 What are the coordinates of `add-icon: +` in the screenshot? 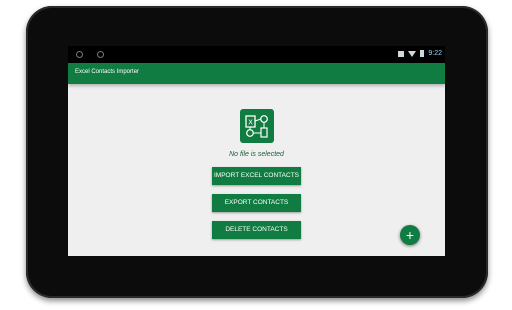 It's located at (410, 235).